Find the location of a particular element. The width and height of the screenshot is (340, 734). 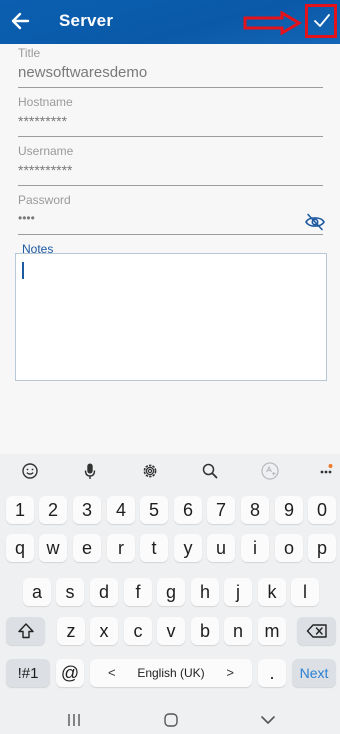

recent-apps-icon is located at coordinates (74, 720).